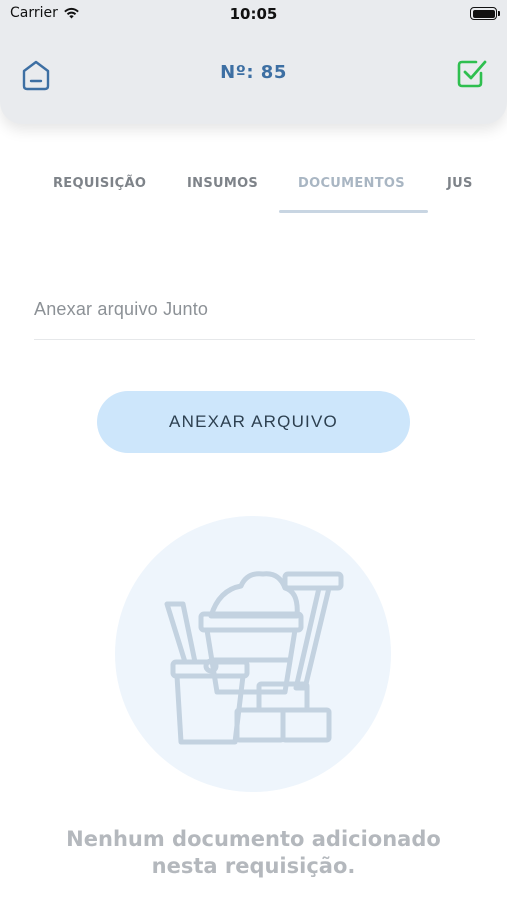  I want to click on empty-state-line-1: Nenhum documento adicionado, so click(253, 839).